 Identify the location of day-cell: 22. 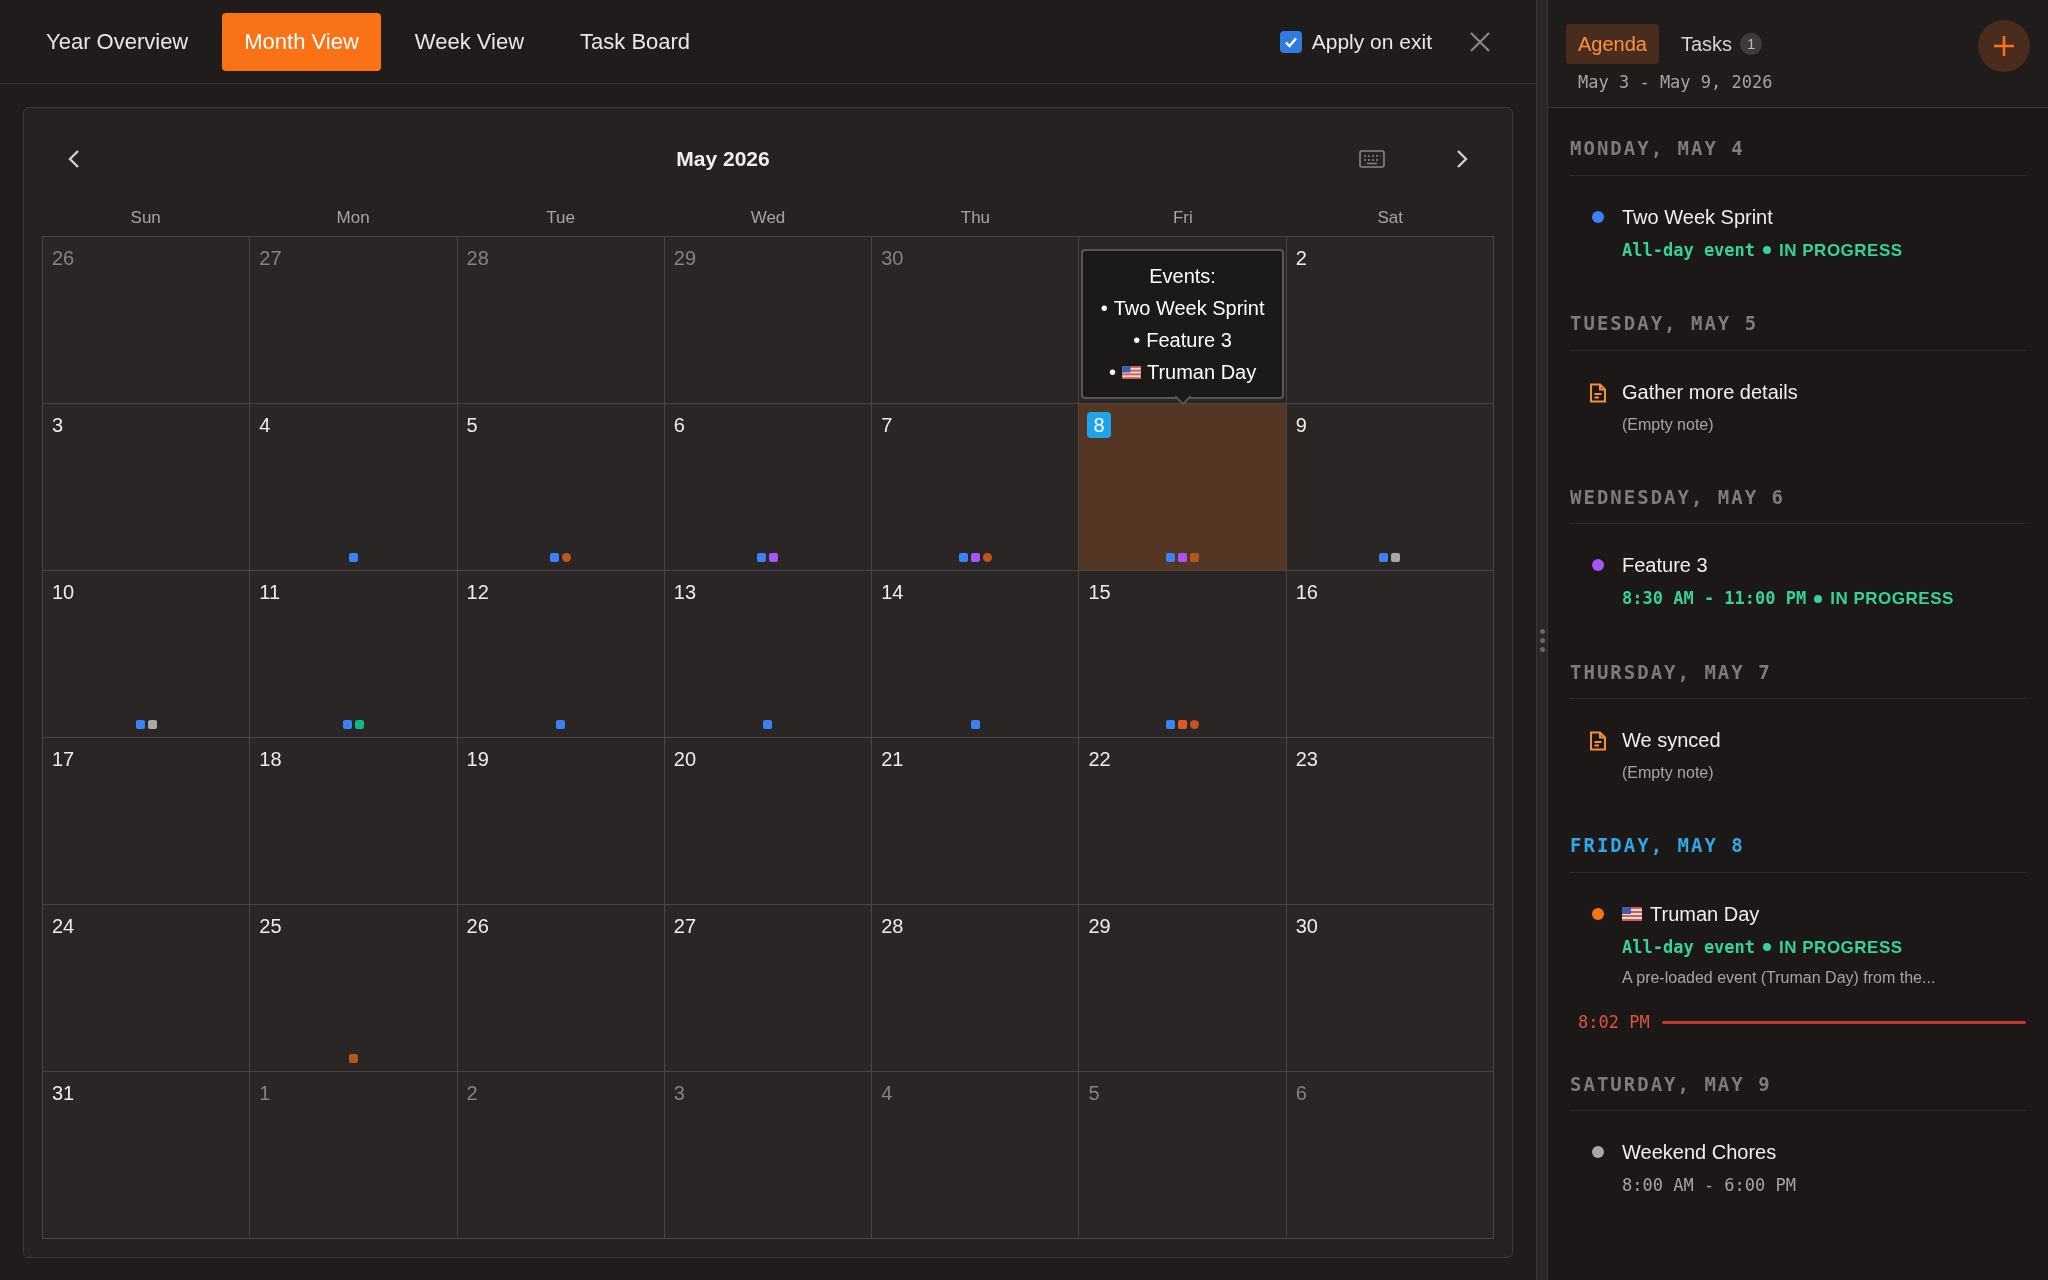
(1183, 821).